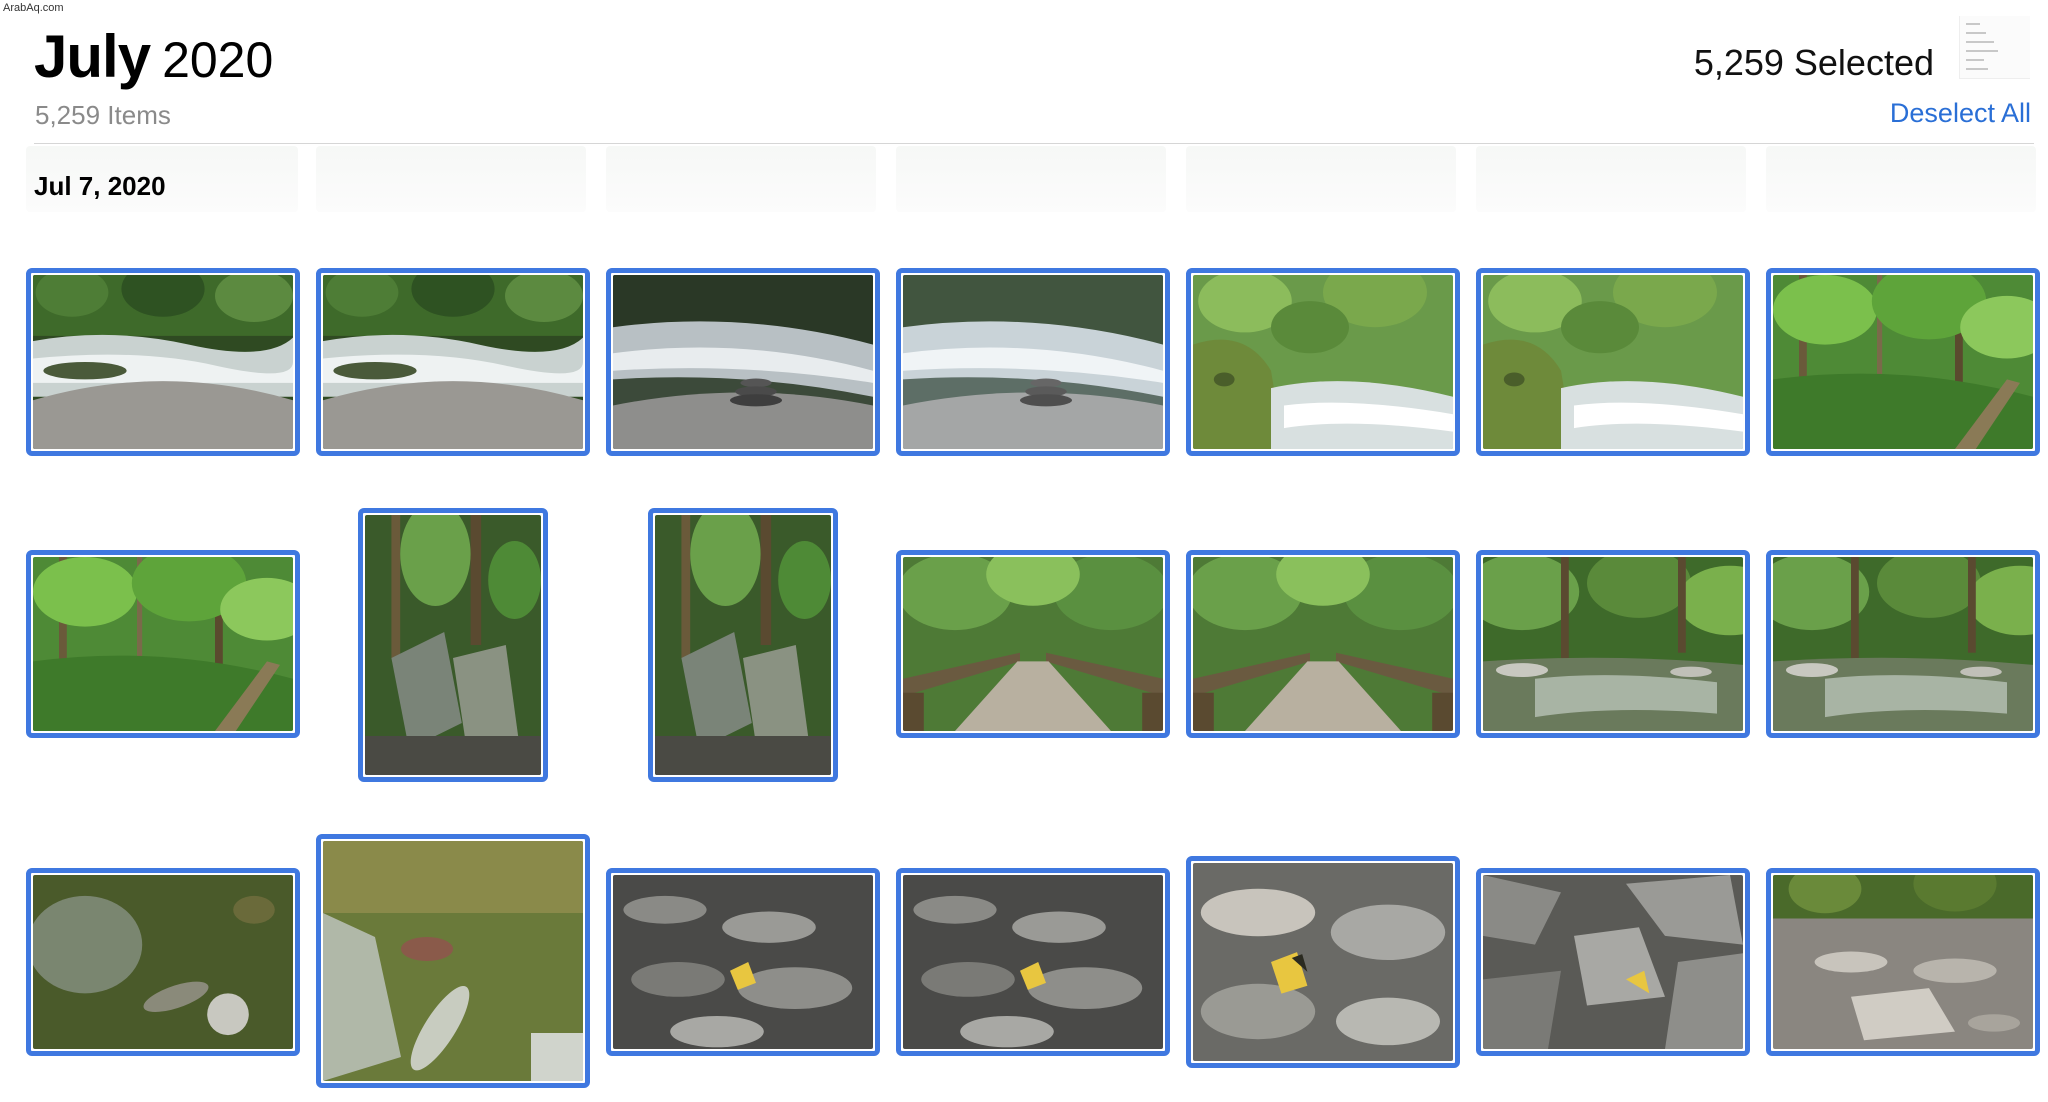 The height and width of the screenshot is (1102, 2048). Describe the element at coordinates (100, 186) in the screenshot. I see `section-date-header: Jul 7, 2020` at that location.